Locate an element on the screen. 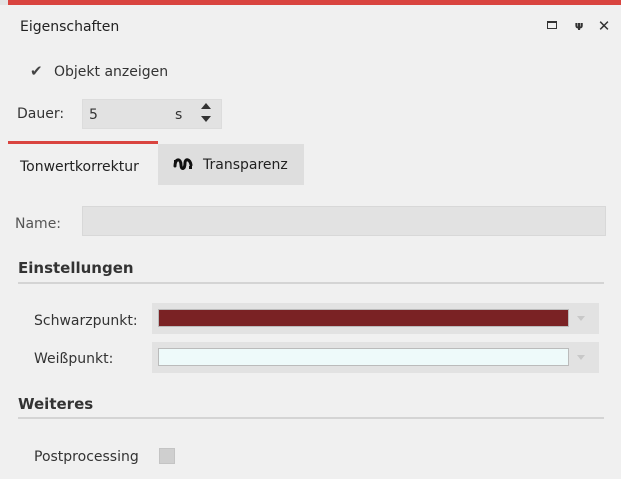  section-title-more: Weiteres is located at coordinates (56, 404).